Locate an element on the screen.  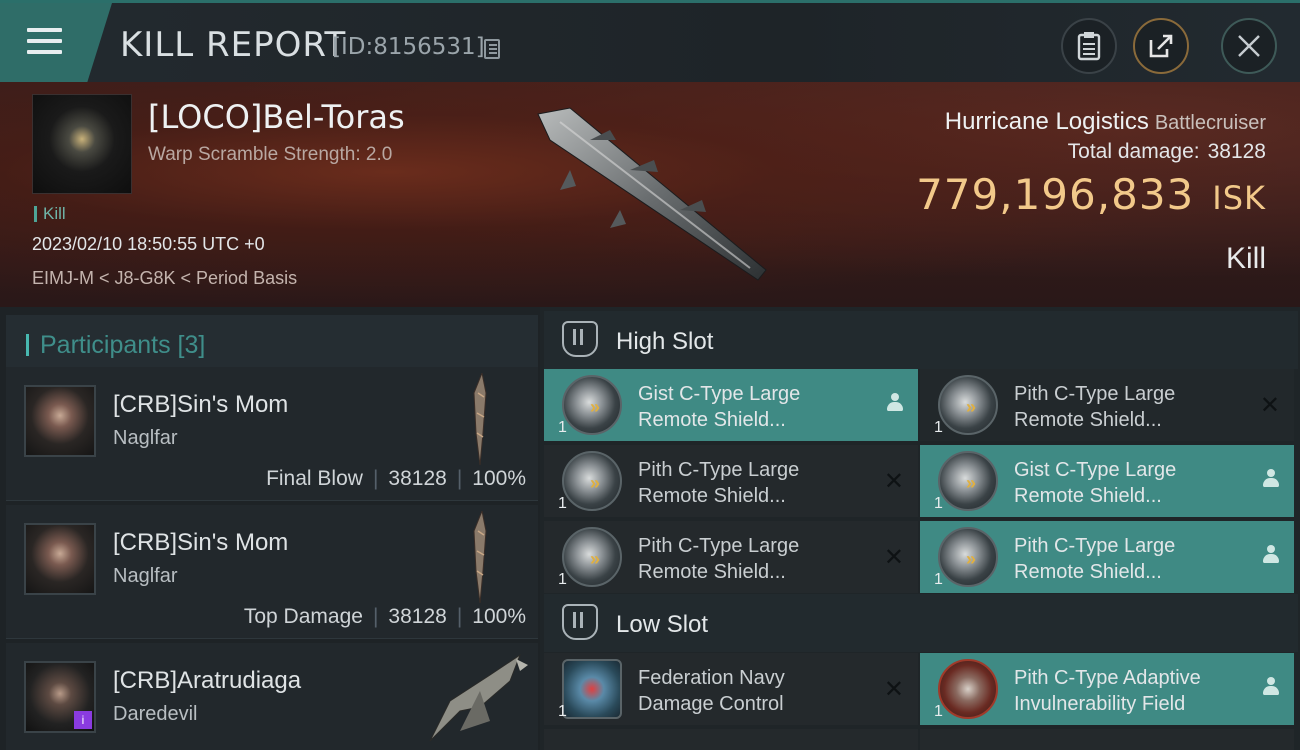
victim-portrait is located at coordinates (82, 144).